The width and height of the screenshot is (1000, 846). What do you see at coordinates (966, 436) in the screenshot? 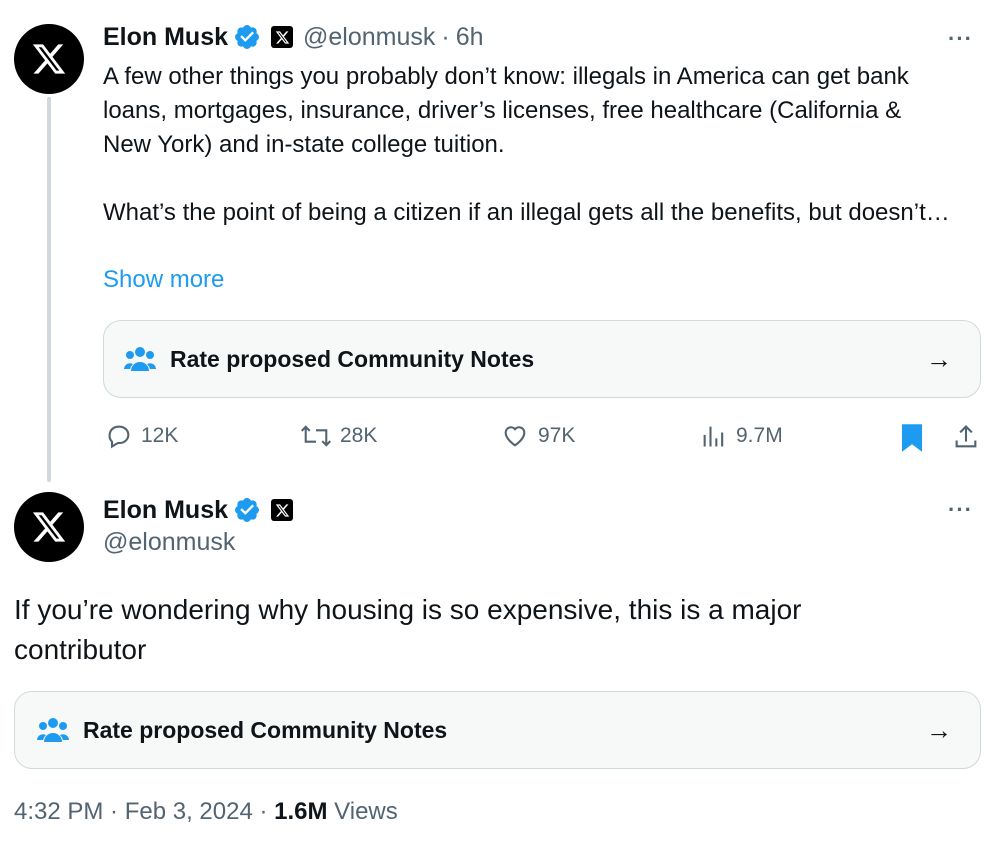
I see `share-icon` at bounding box center [966, 436].